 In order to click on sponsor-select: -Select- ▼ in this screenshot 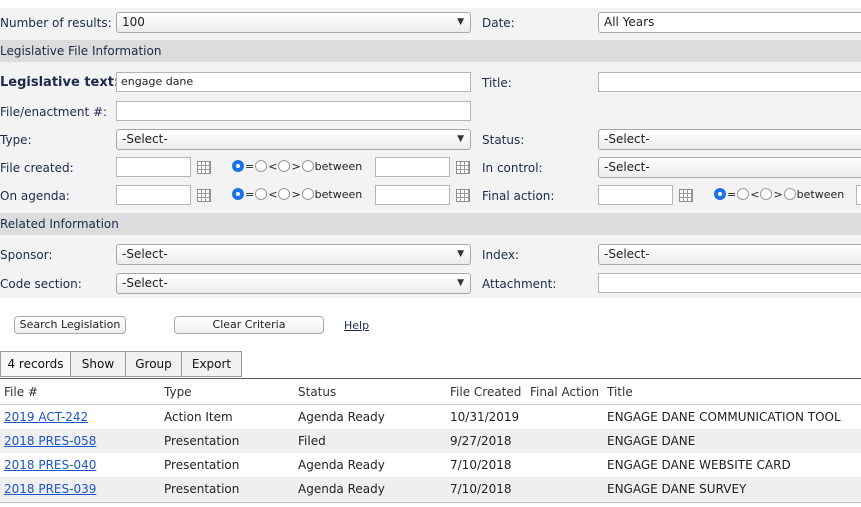, I will do `click(293, 254)`.